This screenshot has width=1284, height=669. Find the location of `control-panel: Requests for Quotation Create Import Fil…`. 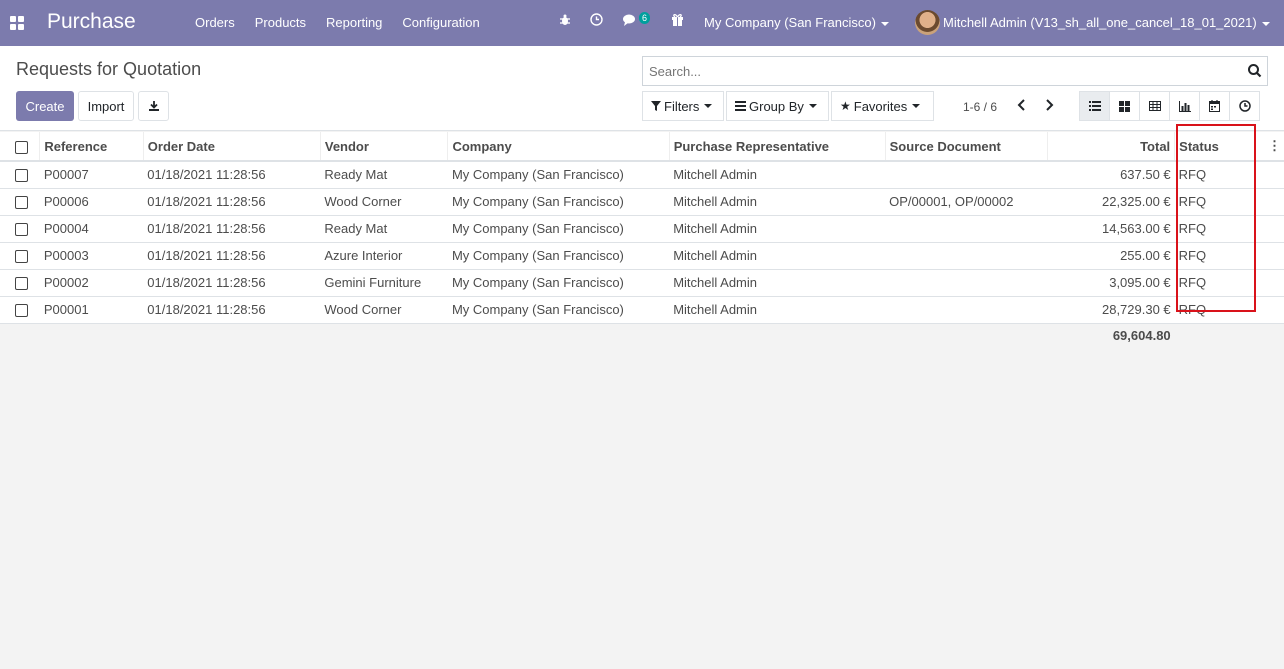

control-panel: Requests for Quotation Create Import Fil… is located at coordinates (642, 88).